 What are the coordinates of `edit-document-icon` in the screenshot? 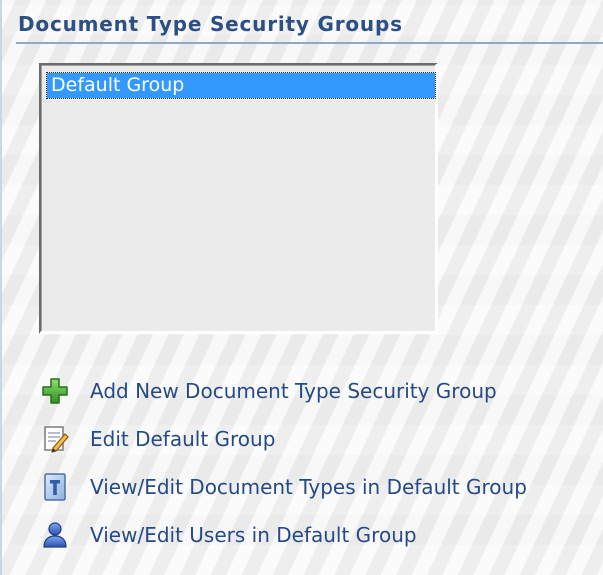 It's located at (55, 439).